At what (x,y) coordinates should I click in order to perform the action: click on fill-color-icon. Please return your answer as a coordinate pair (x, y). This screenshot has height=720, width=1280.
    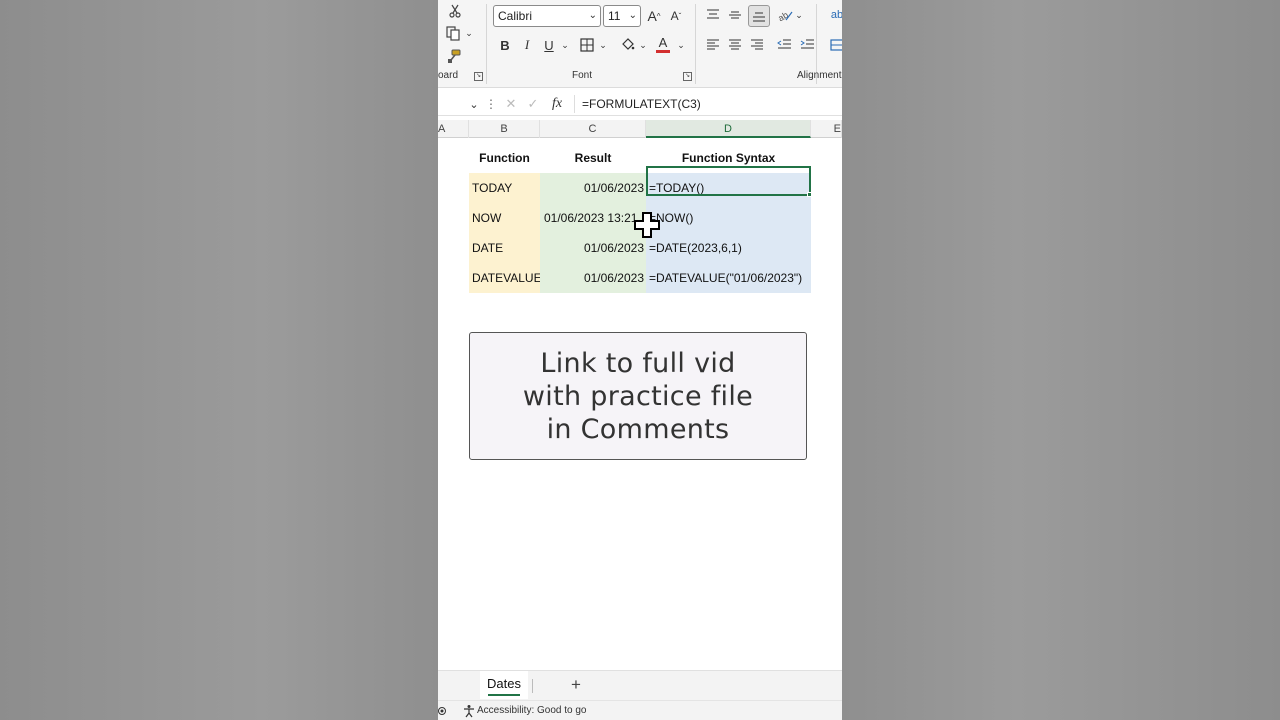
    Looking at the image, I should click on (627, 44).